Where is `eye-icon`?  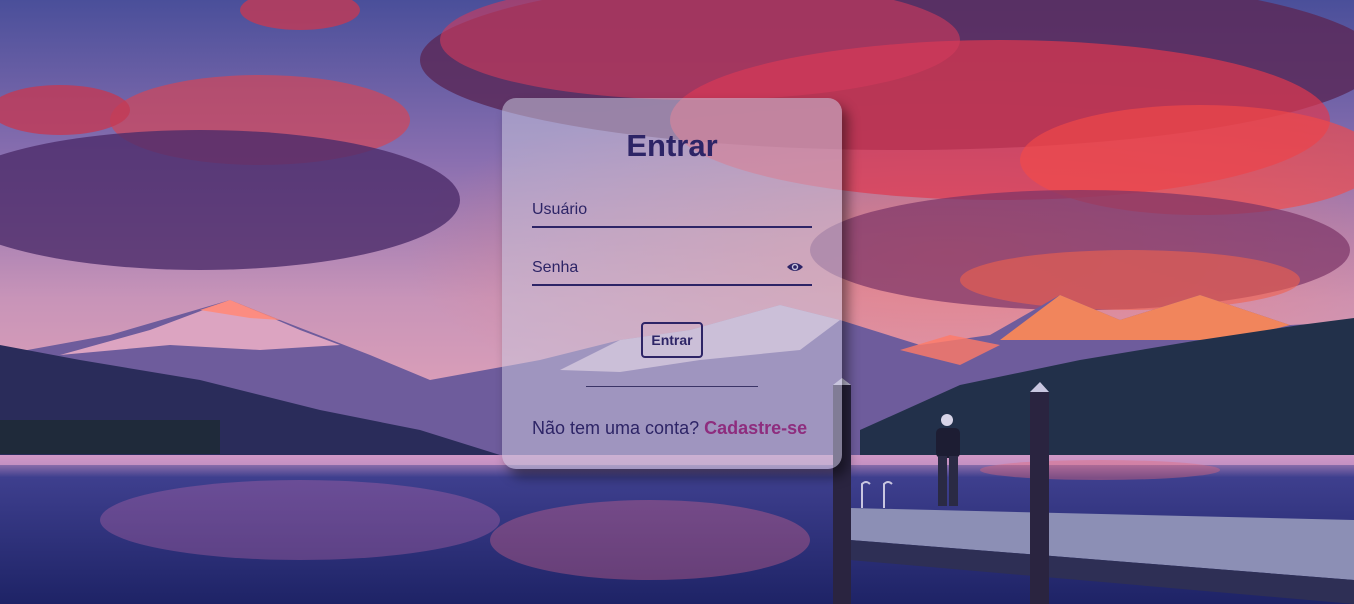
eye-icon is located at coordinates (795, 267).